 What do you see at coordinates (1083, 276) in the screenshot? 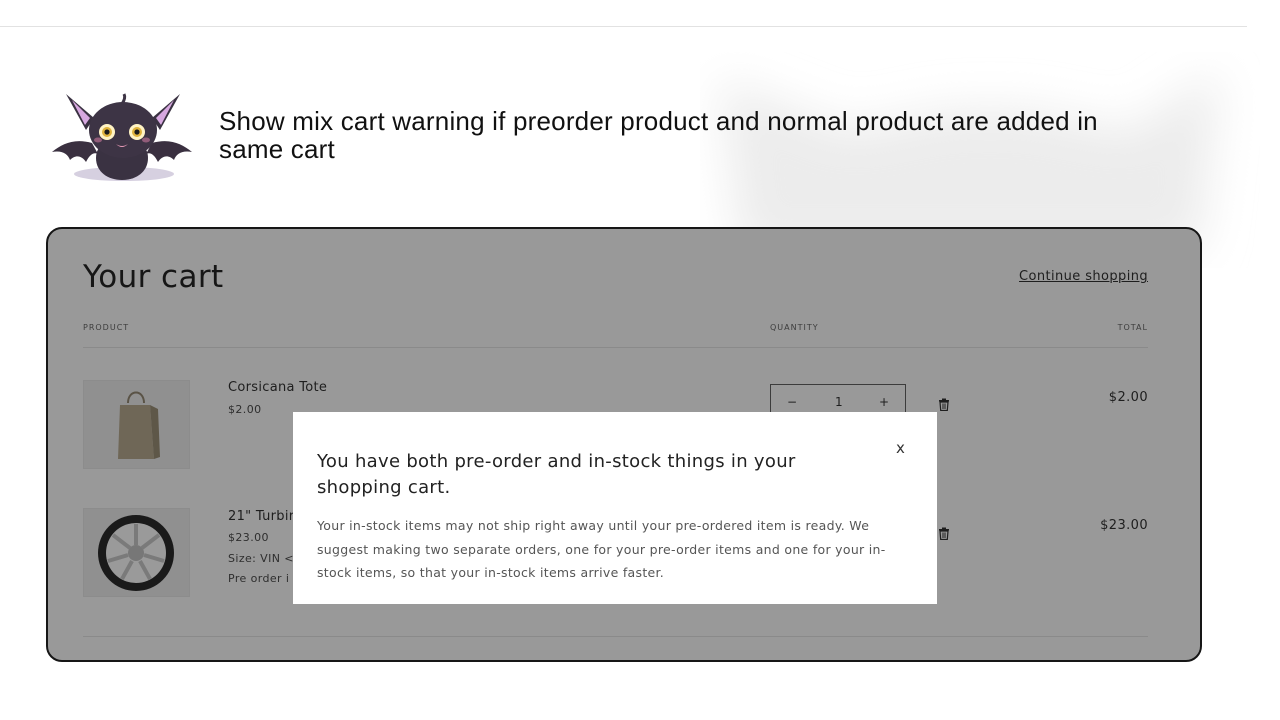
I see `continue-shopping-link: Continue shopping` at bounding box center [1083, 276].